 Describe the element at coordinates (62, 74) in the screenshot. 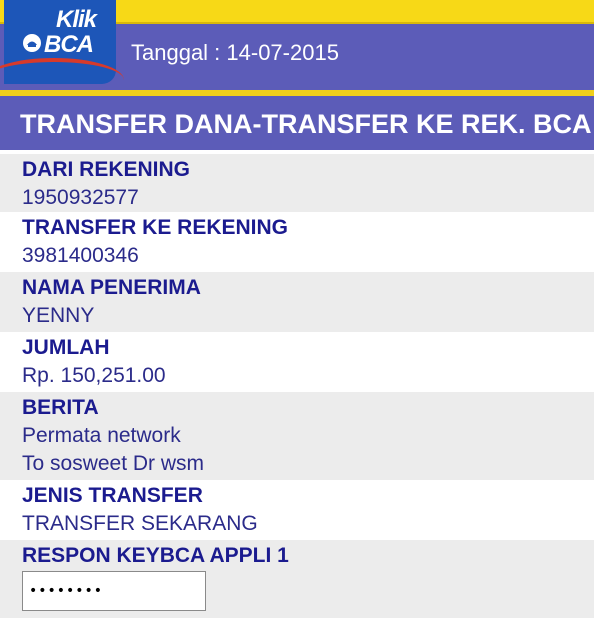

I see `logo-swoosh-icon` at that location.